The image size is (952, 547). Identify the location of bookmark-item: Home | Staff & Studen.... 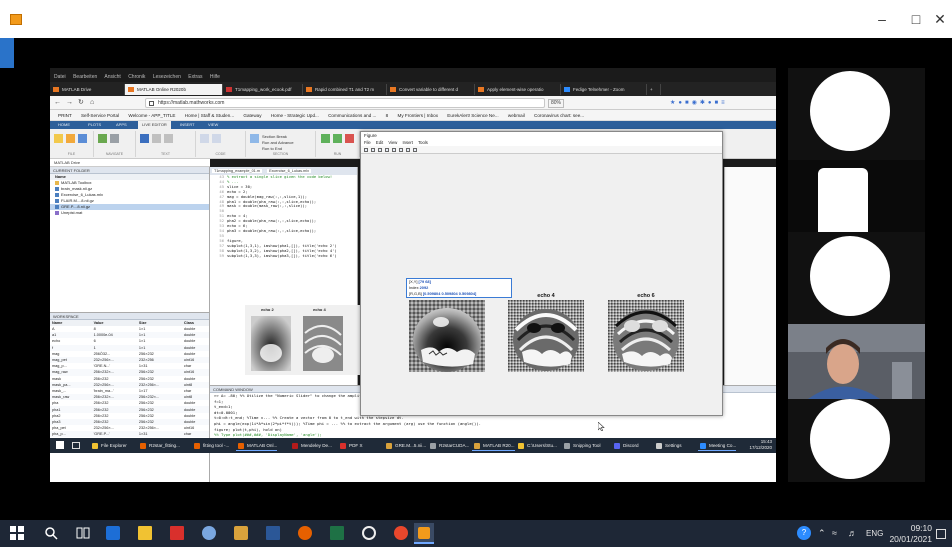
(209, 115).